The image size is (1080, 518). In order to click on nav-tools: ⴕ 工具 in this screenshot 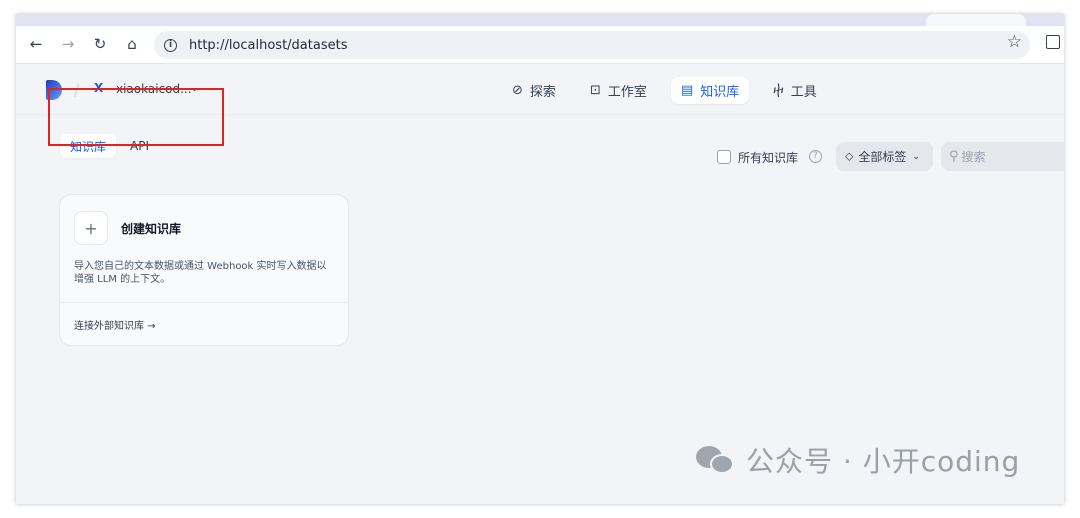, I will do `click(795, 90)`.